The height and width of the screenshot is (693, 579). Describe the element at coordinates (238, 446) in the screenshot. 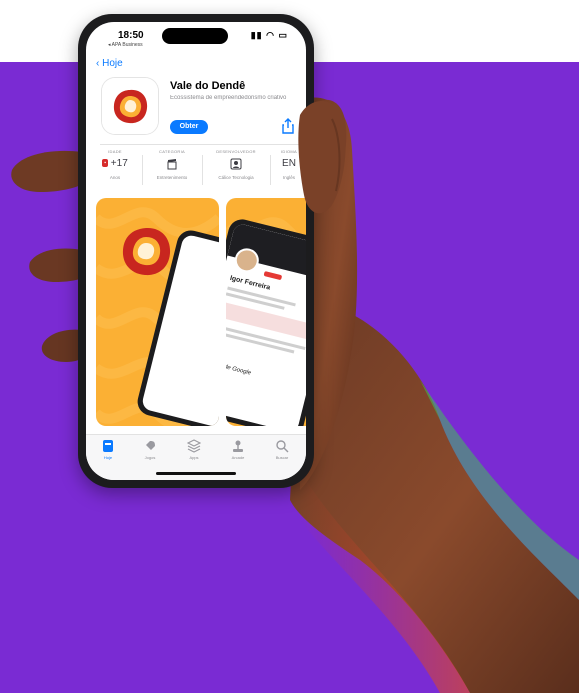

I see `joystick-icon` at that location.